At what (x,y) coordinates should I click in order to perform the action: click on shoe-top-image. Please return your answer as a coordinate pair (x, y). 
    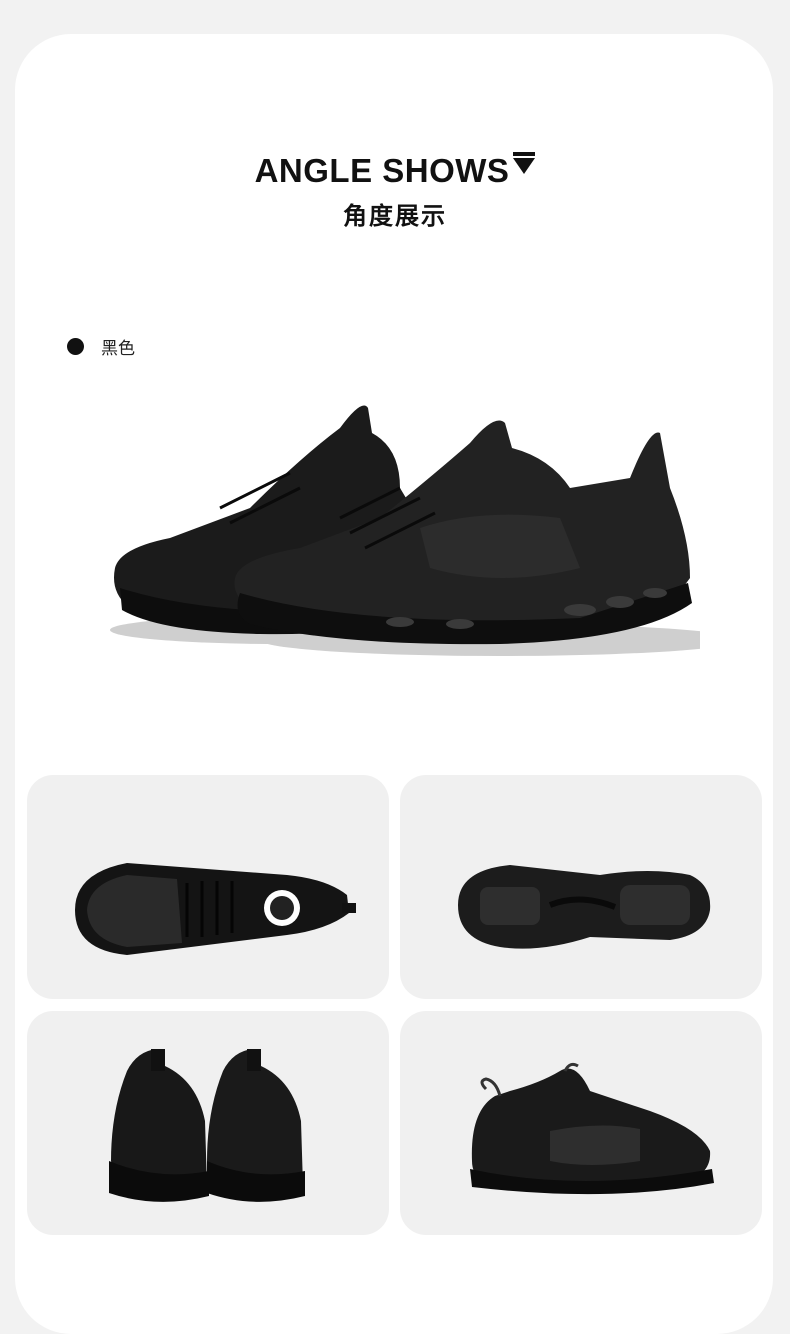
    Looking at the image, I should click on (215, 909).